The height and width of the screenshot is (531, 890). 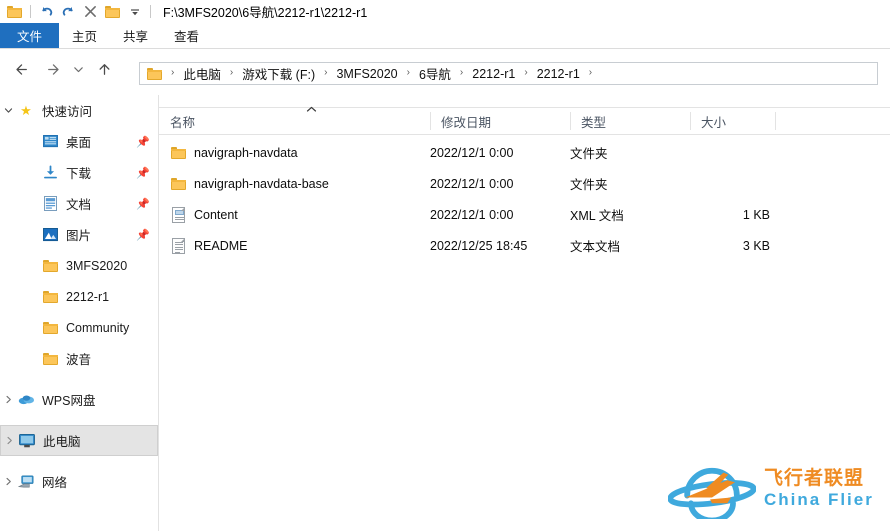 What do you see at coordinates (79, 172) in the screenshot?
I see `sidebar-item-downloads: 下载 📌` at bounding box center [79, 172].